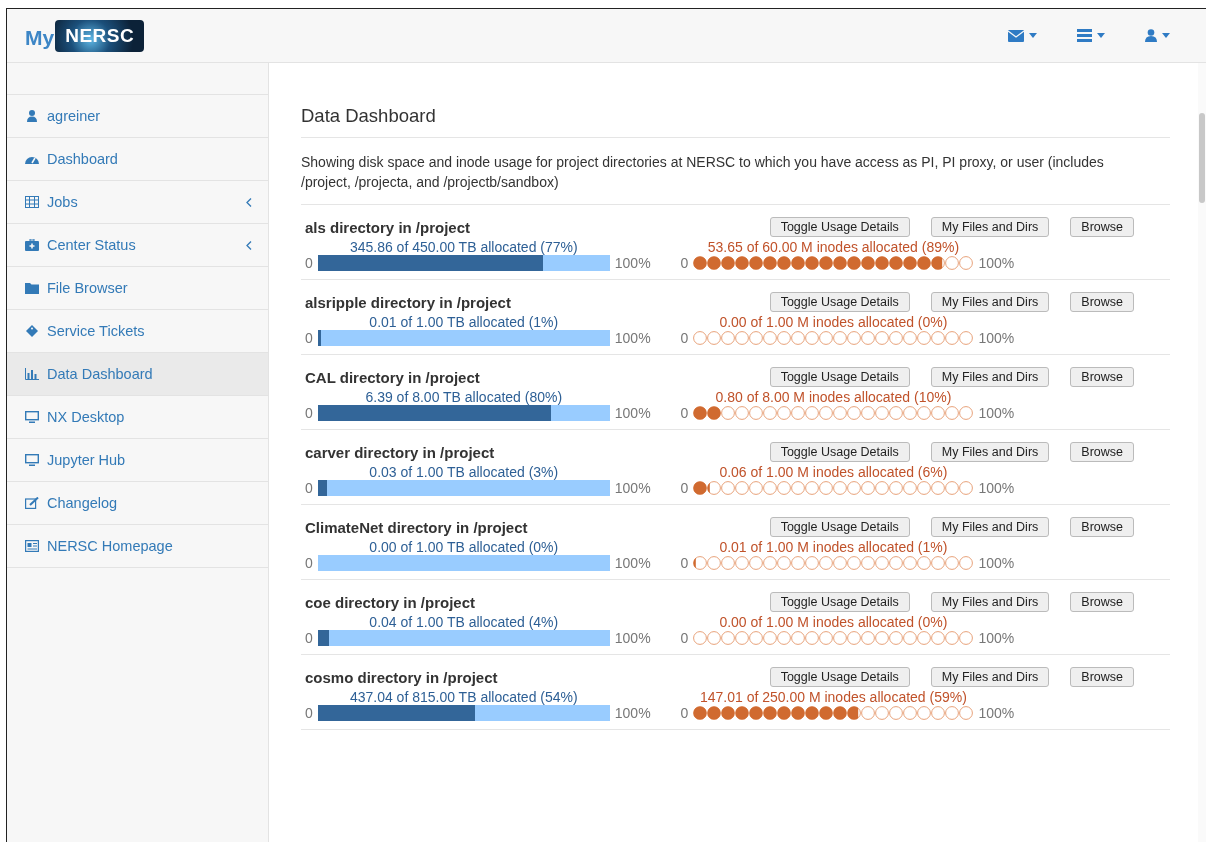  I want to click on sidebar-item: Dashboard, so click(137, 159).